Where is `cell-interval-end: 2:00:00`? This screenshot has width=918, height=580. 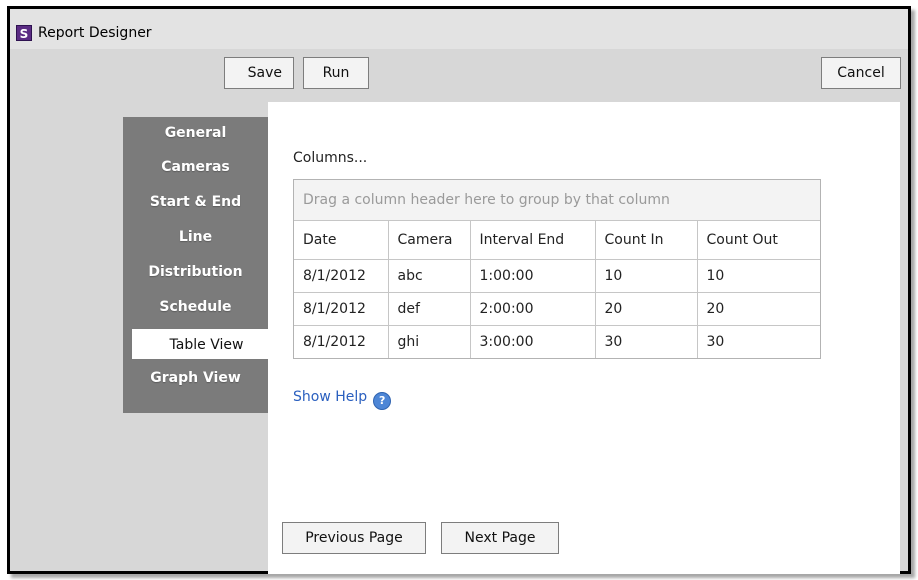
cell-interval-end: 2:00:00 is located at coordinates (533, 309).